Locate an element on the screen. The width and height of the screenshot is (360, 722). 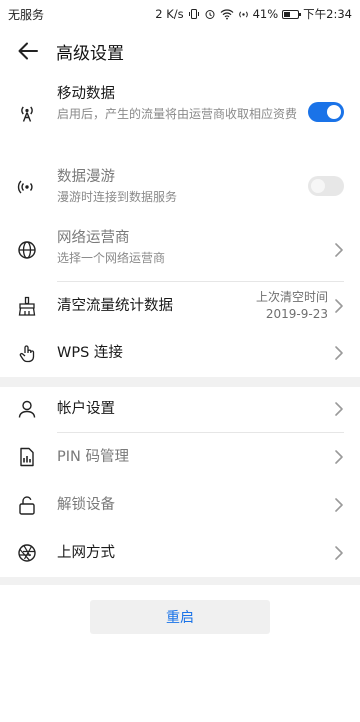
pin-label: PIN 码管理 is located at coordinates (93, 457).